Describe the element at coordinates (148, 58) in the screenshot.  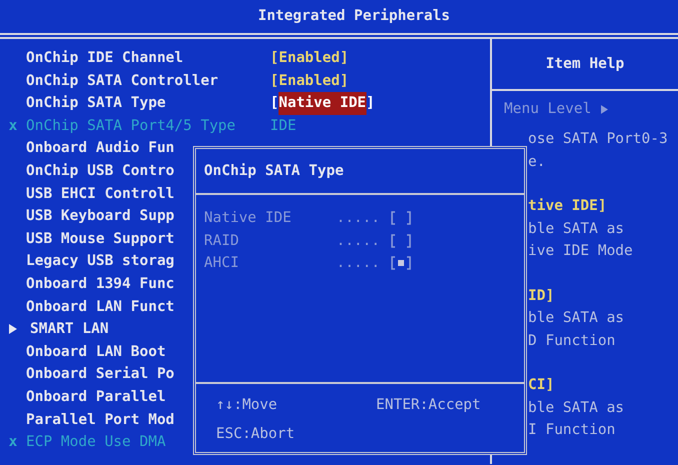
I see `setting-label: OnChip IDE Channel` at that location.